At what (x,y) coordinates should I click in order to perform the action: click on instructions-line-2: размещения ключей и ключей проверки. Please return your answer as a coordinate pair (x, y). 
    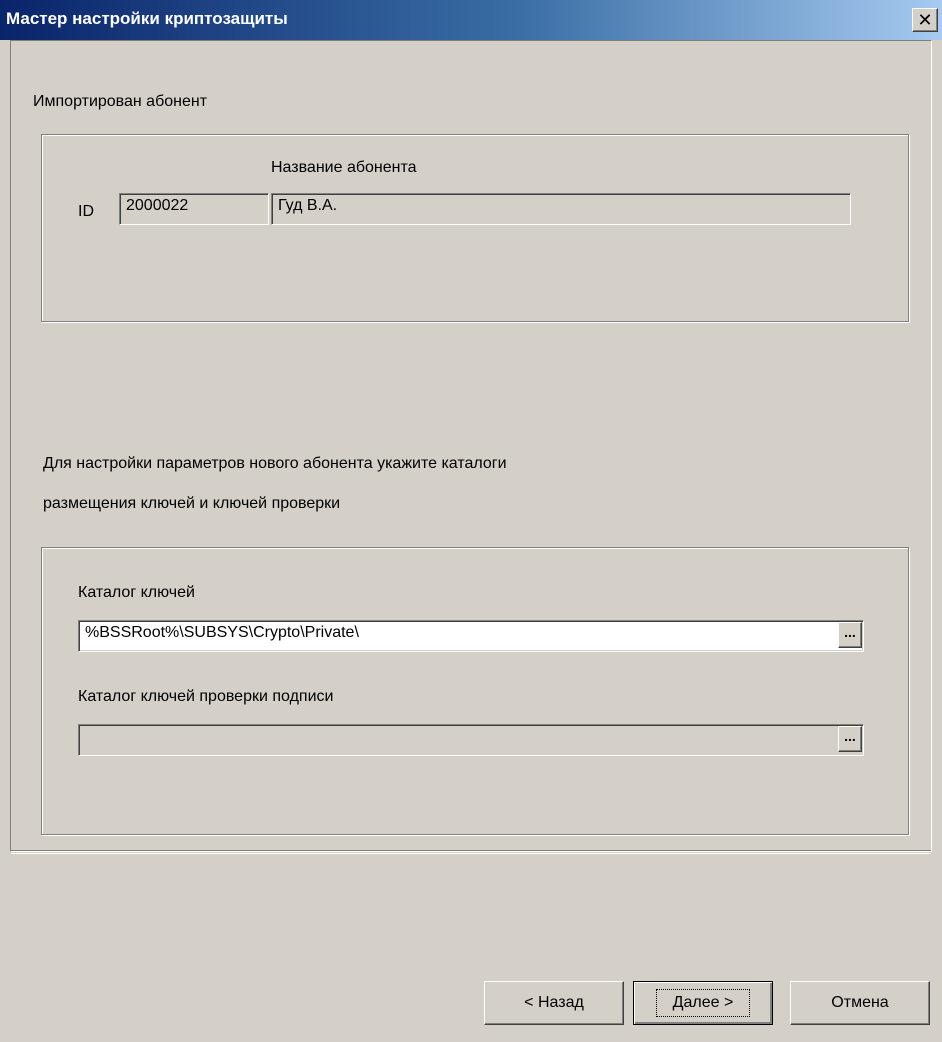
    Looking at the image, I should click on (192, 503).